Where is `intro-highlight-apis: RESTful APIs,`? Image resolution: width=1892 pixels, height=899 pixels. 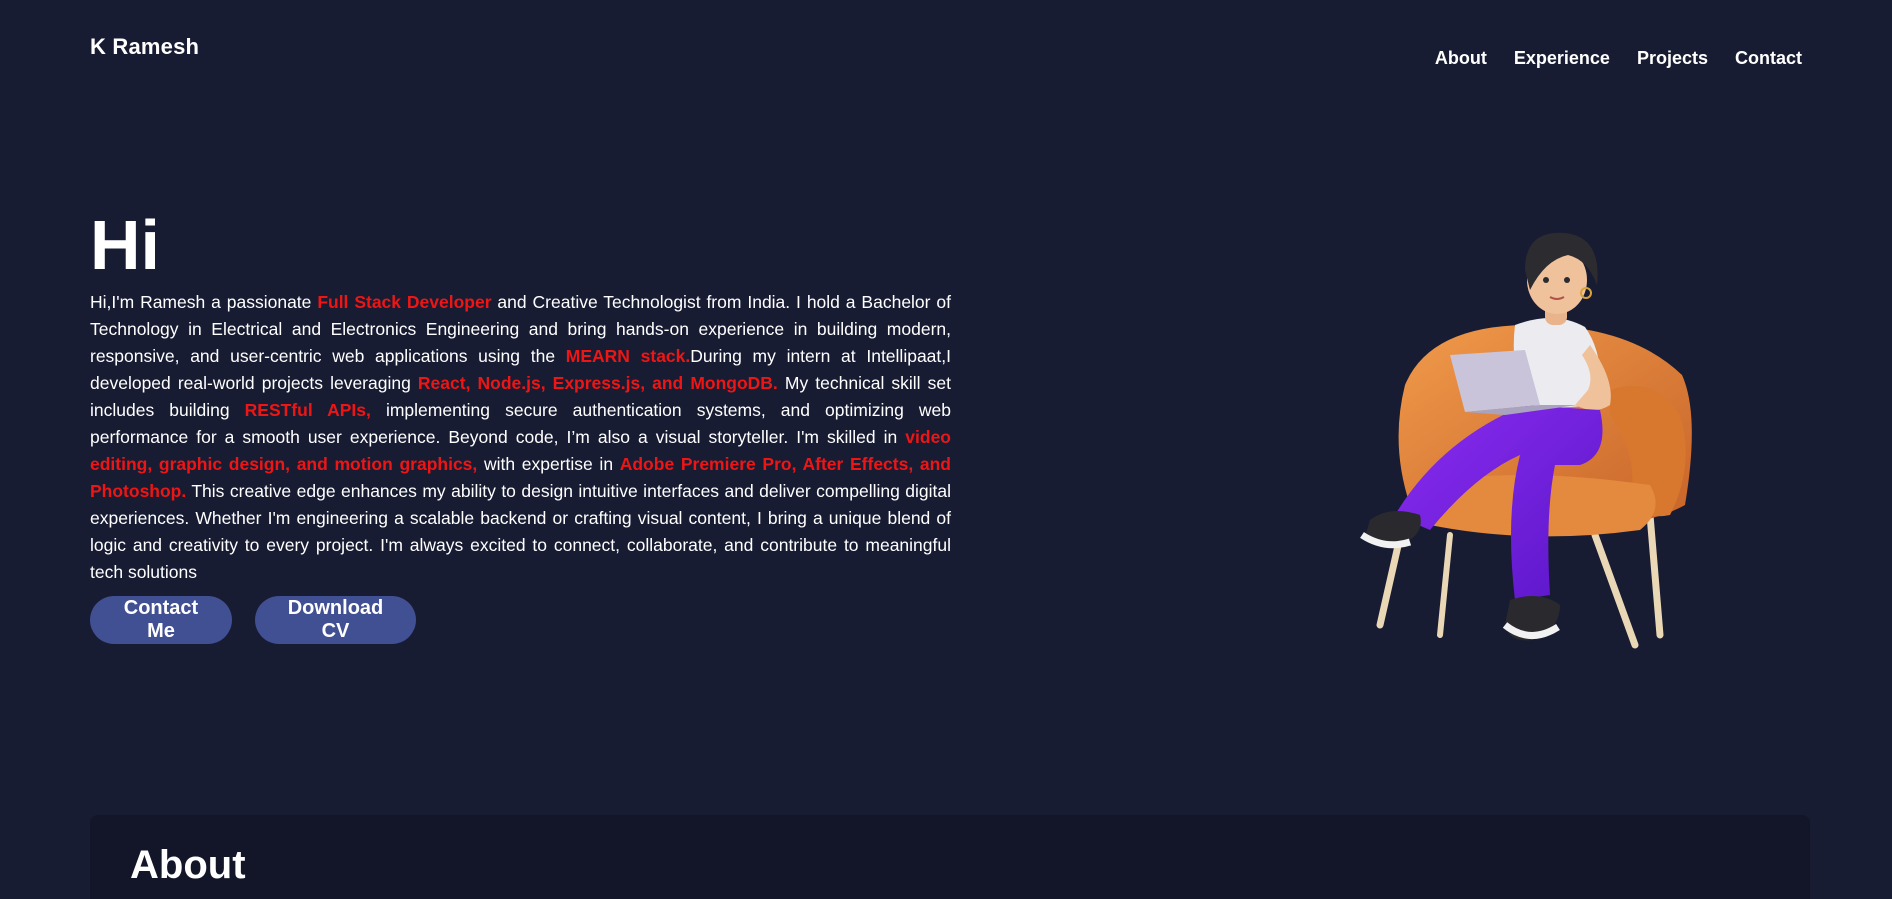 intro-highlight-apis: RESTful APIs, is located at coordinates (307, 410).